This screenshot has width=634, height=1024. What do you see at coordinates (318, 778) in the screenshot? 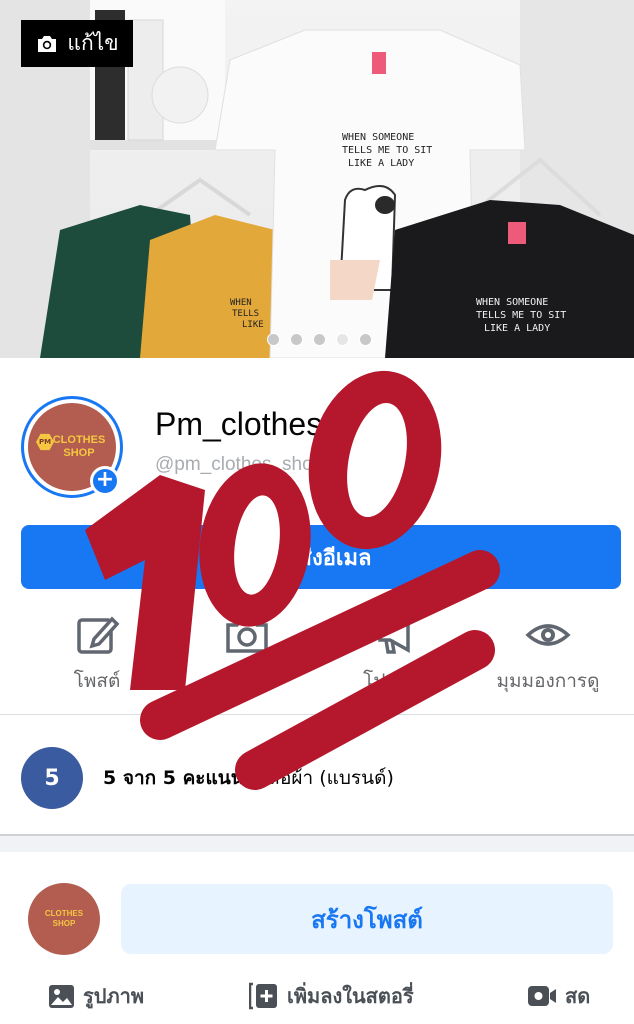
I see `page-category: · เสื้อผ้า (แบรนด์)` at bounding box center [318, 778].